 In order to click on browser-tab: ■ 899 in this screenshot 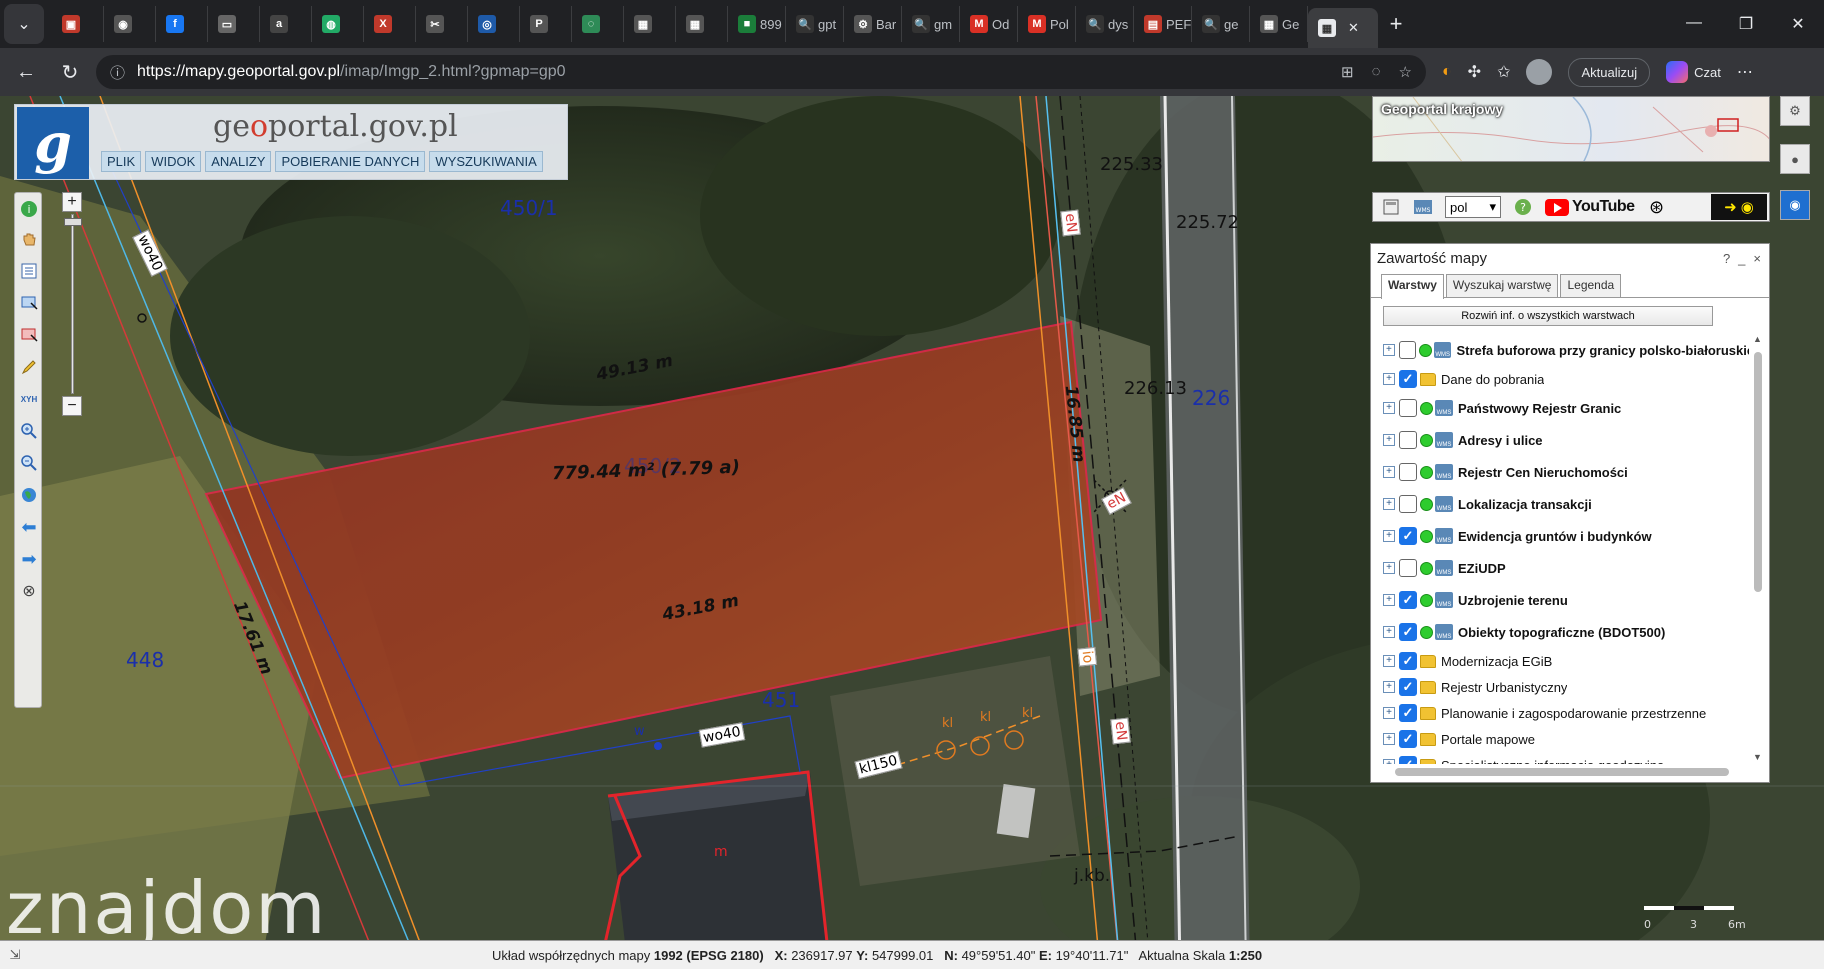, I will do `click(757, 24)`.